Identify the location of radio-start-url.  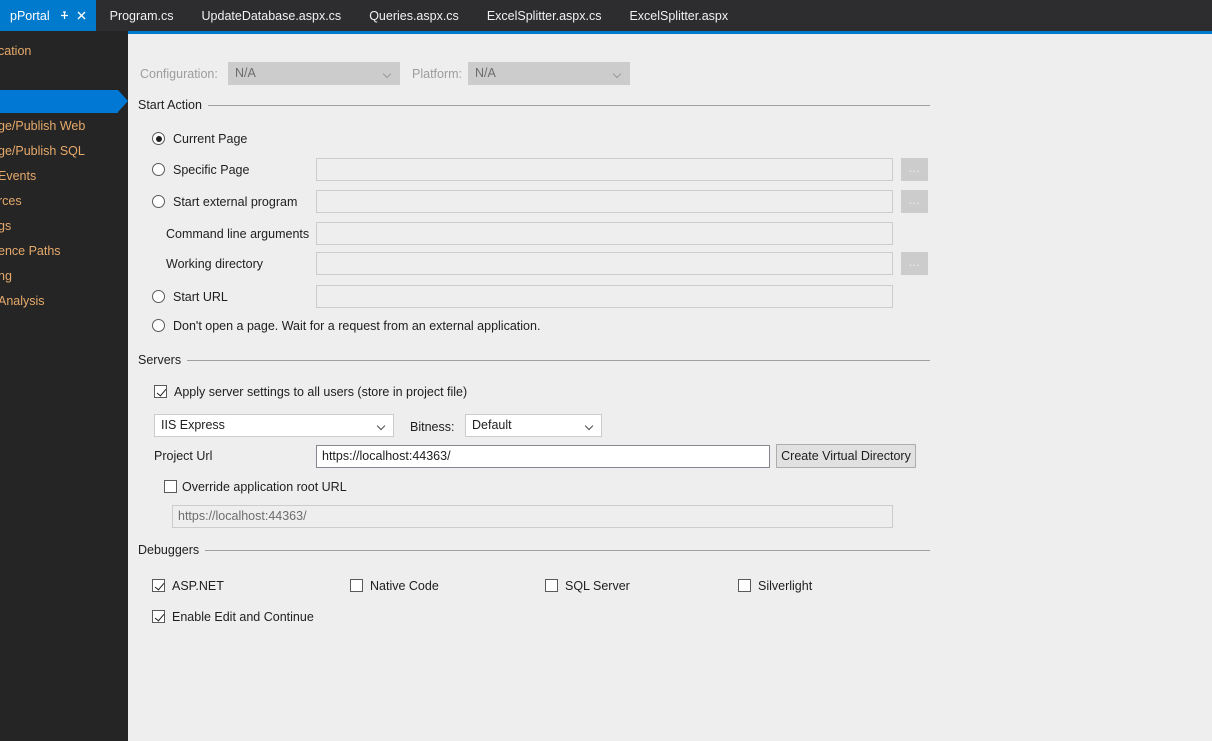
(158, 296).